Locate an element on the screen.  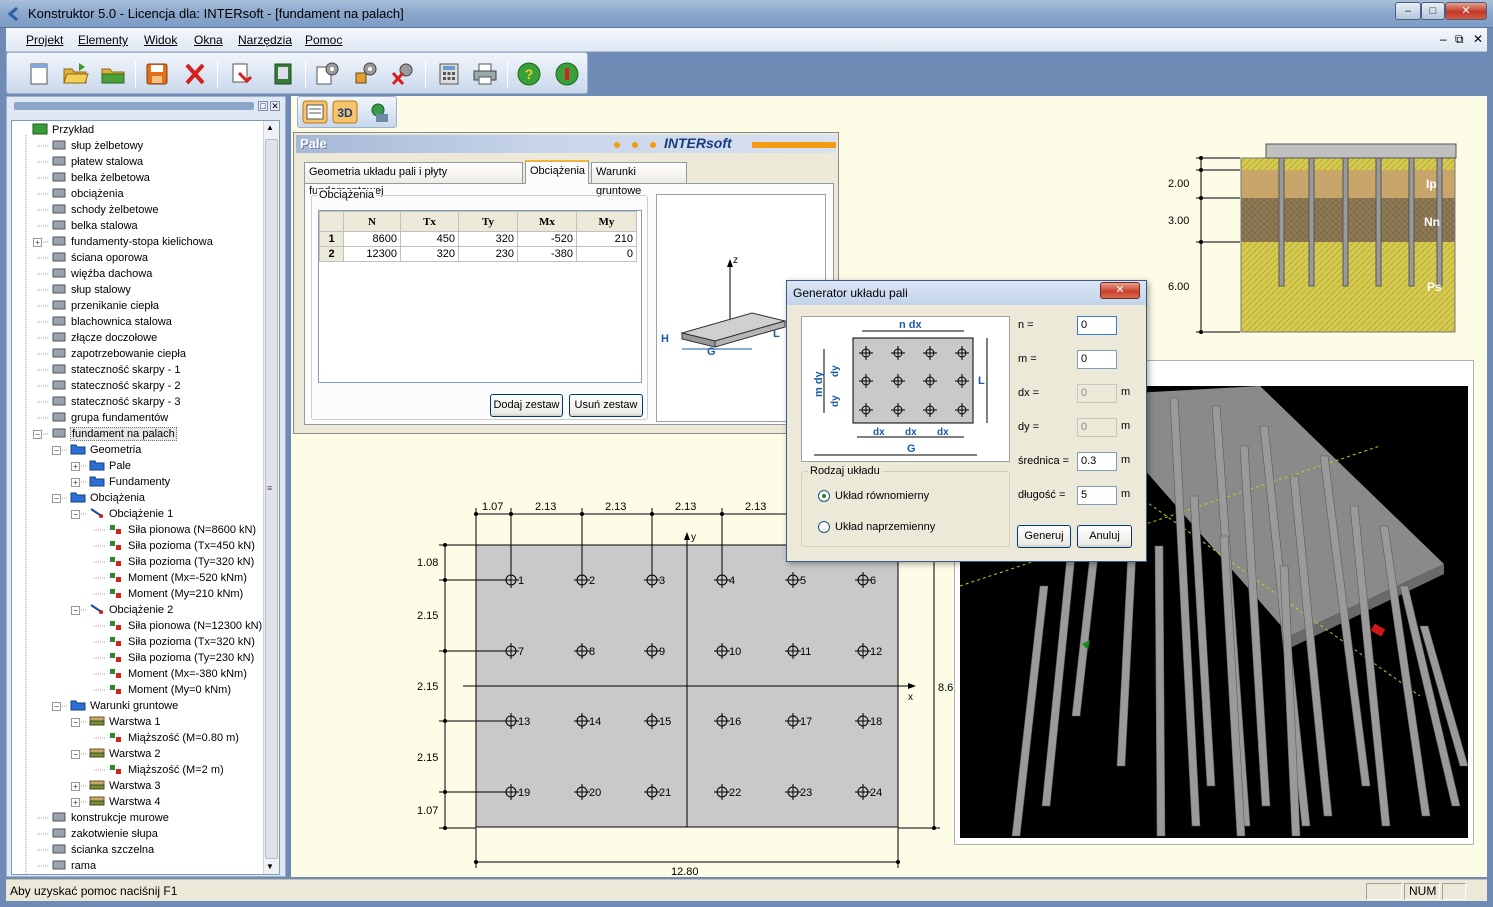
new-file-icon is located at coordinates (39, 74).